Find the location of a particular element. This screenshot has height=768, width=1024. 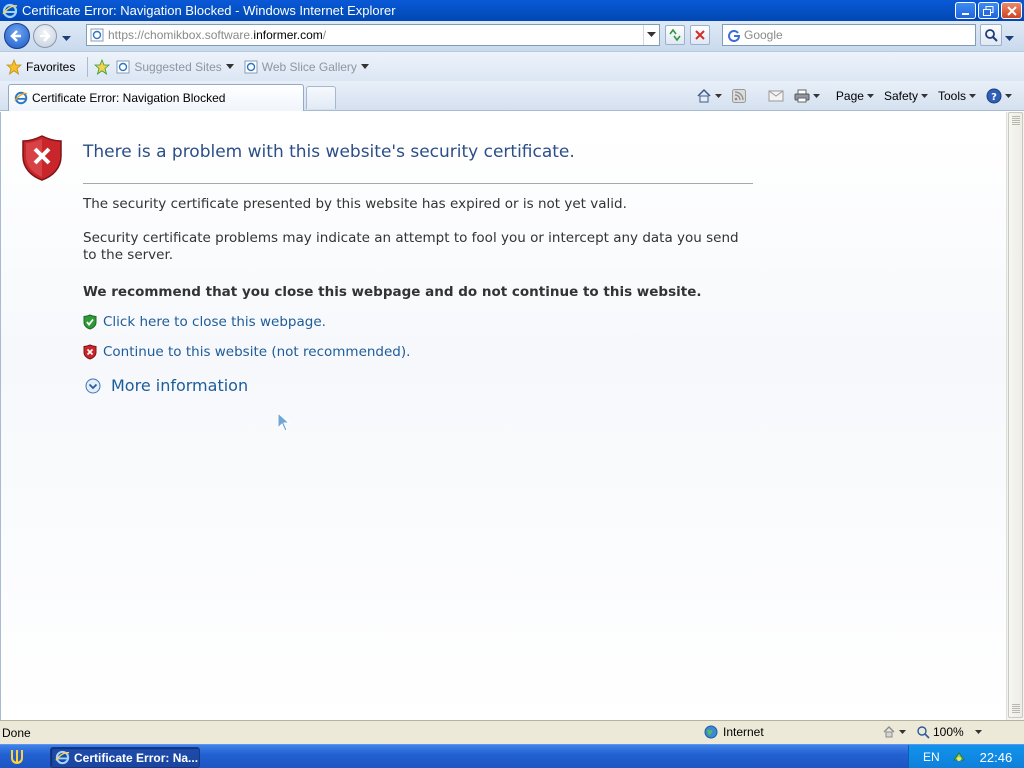

restore-button is located at coordinates (988, 10).